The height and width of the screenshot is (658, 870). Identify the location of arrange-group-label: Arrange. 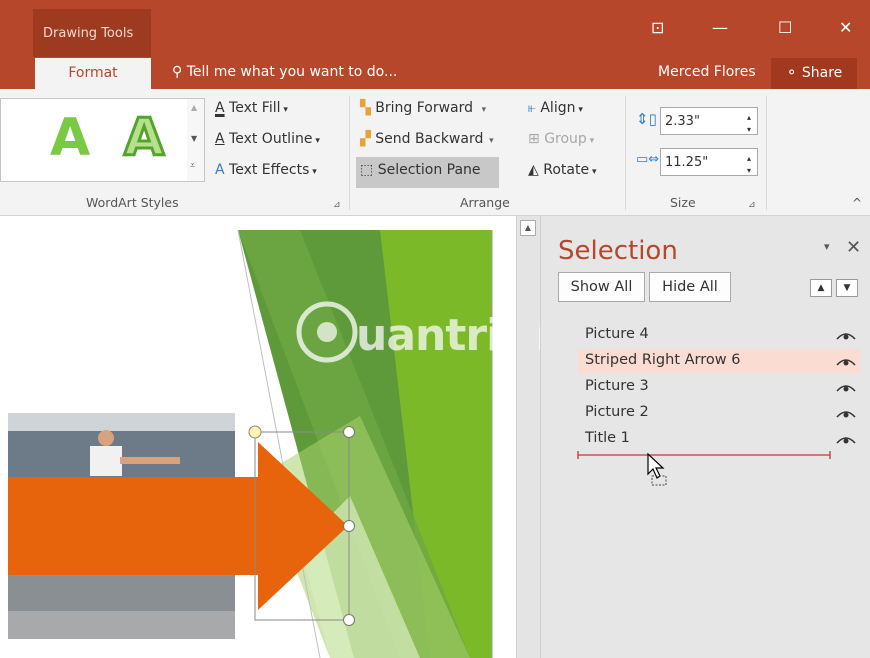
(485, 202).